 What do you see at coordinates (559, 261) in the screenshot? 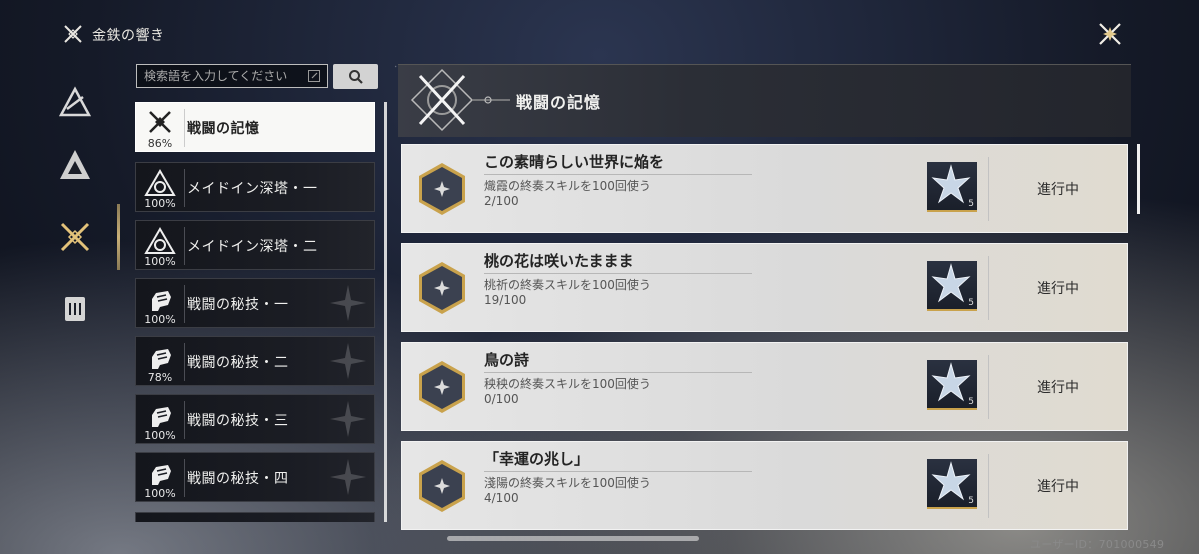
I see `achievement-title: 桃の花は咲いたままま` at bounding box center [559, 261].